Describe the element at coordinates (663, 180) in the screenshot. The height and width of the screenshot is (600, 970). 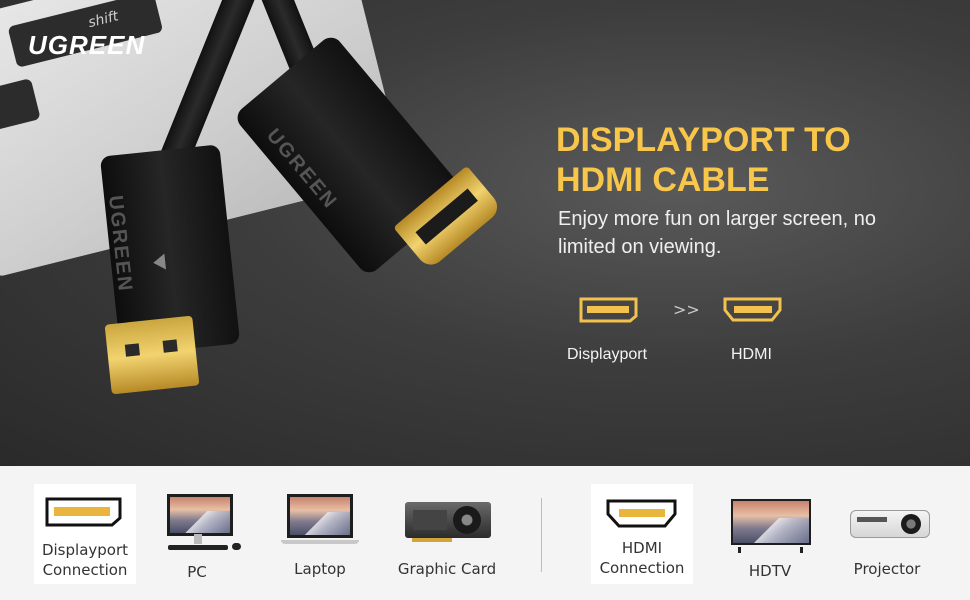
I see `headline-line-2: HDMI CABLE` at that location.